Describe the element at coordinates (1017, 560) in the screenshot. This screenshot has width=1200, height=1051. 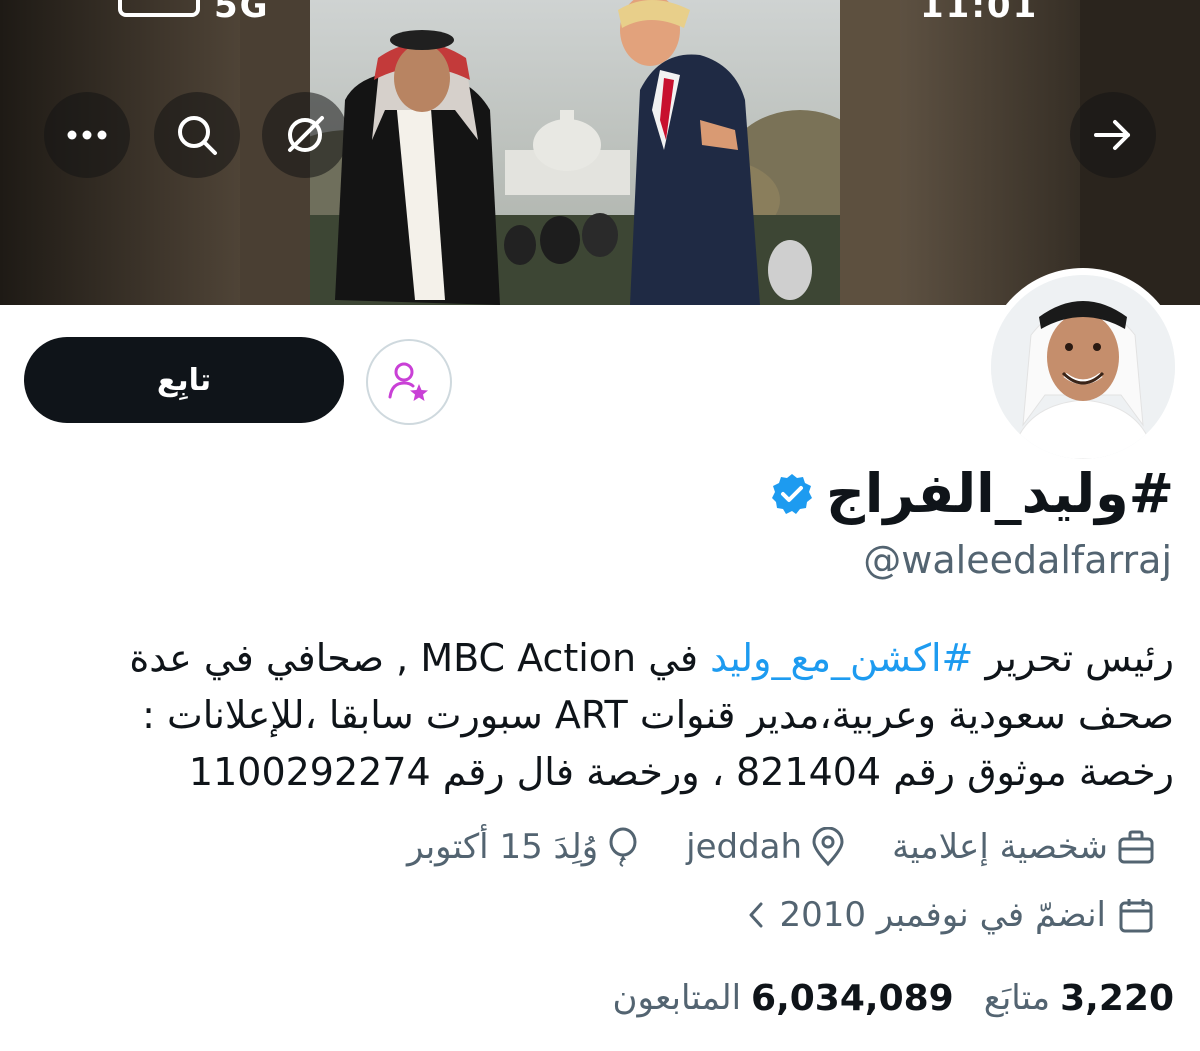
I see `profile-handle: @waleedalfarraj` at that location.